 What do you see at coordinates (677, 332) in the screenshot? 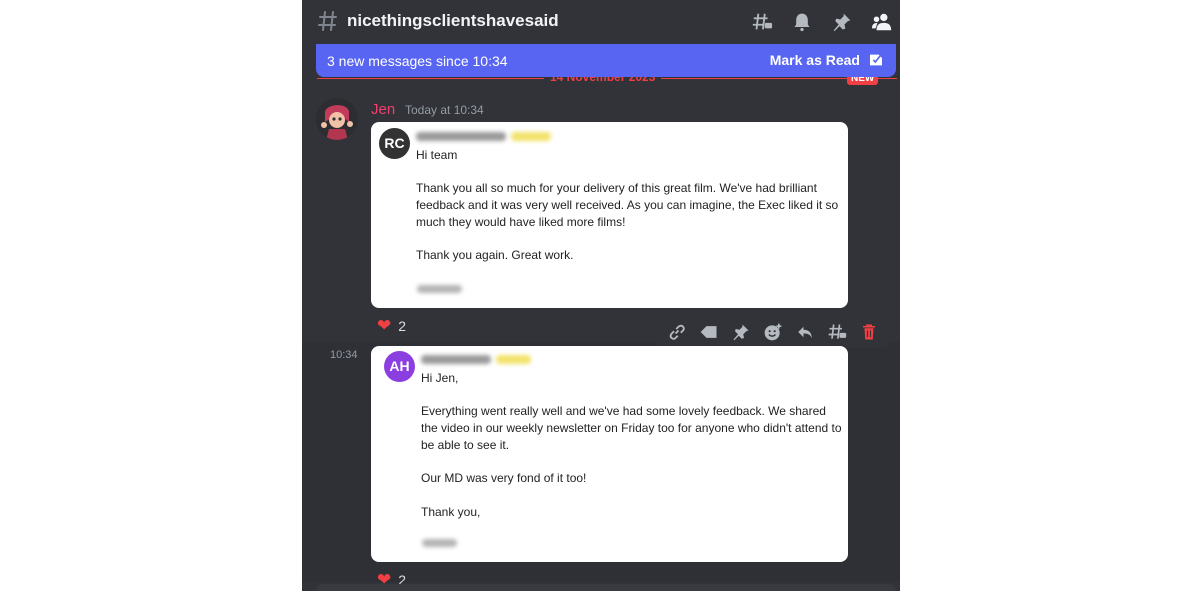
I see `link-icon` at bounding box center [677, 332].